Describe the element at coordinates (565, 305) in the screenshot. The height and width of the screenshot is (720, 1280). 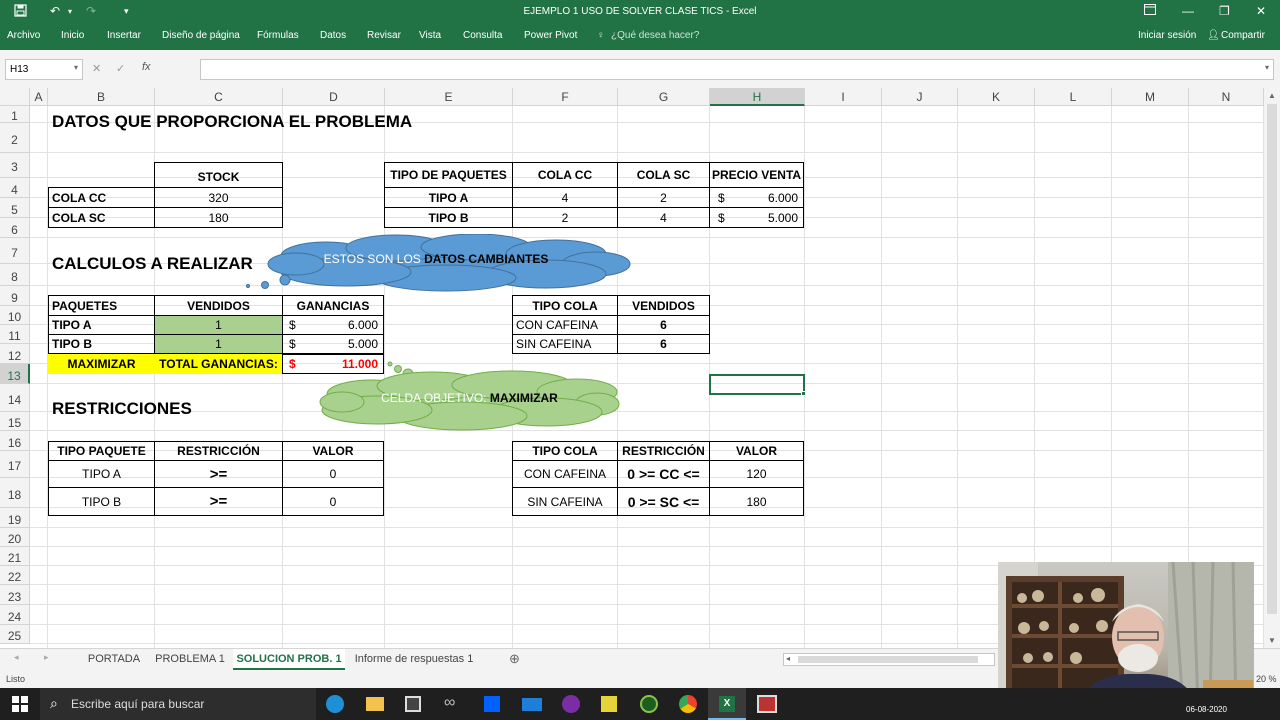
I see `cola-header: TIPO COLA` at that location.